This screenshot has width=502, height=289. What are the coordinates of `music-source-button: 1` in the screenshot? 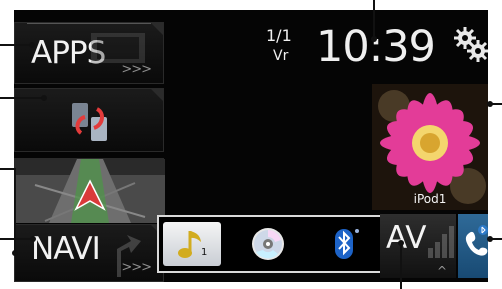 It's located at (192, 244).